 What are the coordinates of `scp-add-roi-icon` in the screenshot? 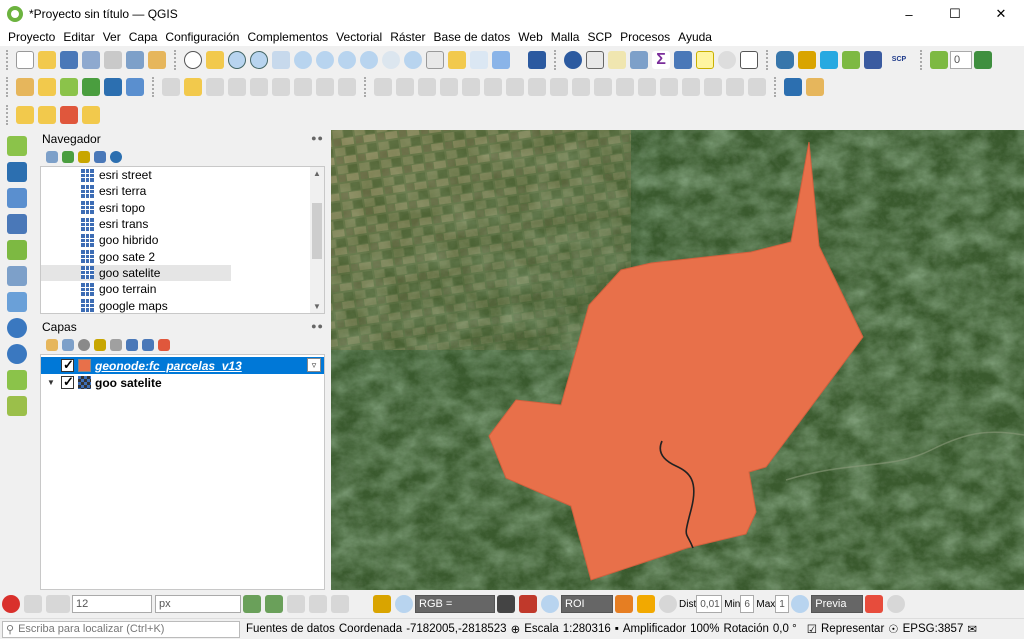 It's located at (646, 604).